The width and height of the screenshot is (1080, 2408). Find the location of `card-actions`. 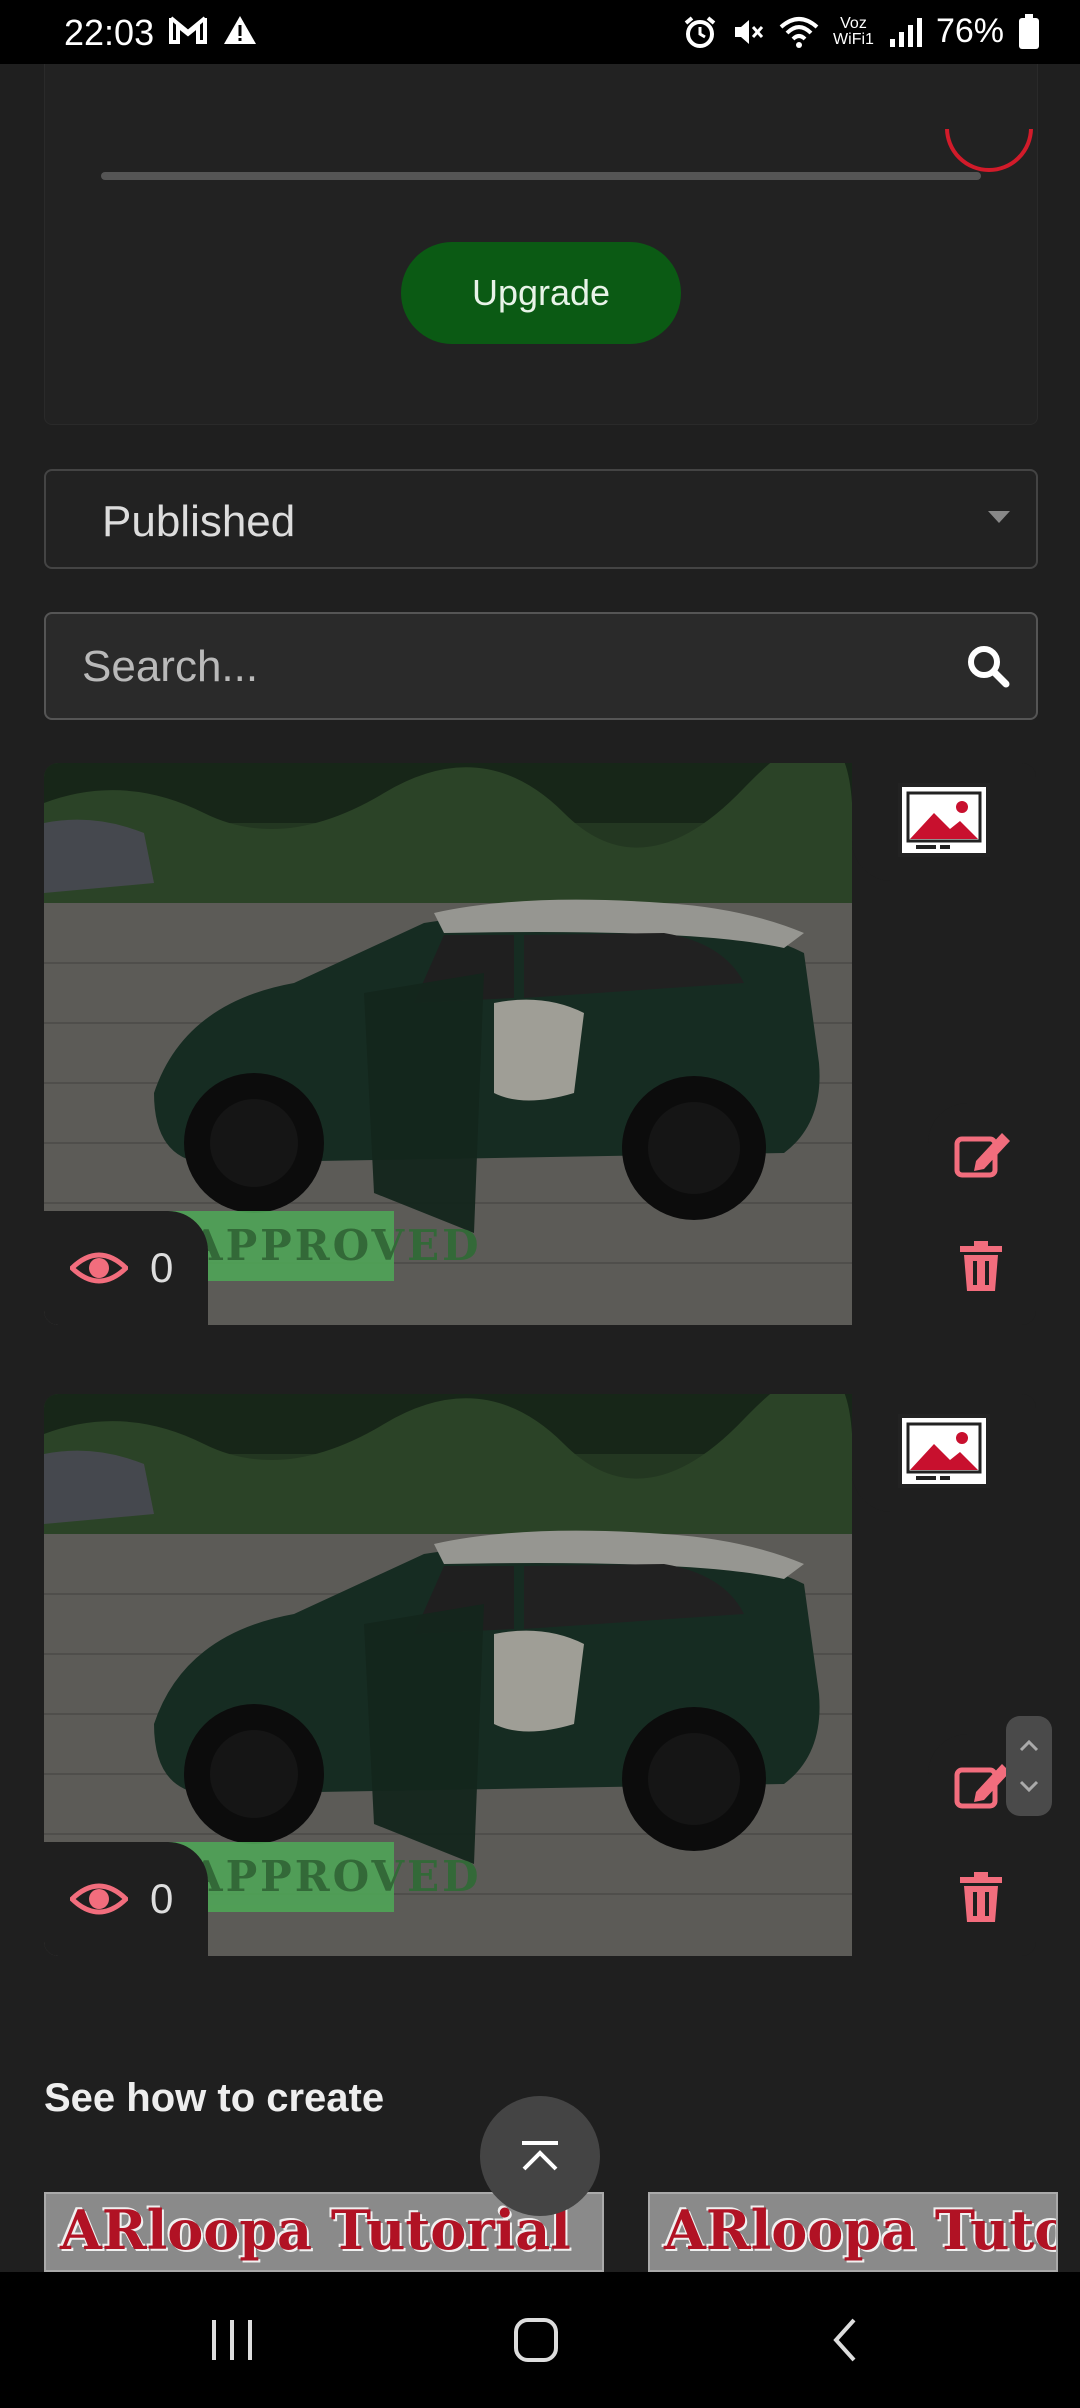

card-actions is located at coordinates (982, 1214).